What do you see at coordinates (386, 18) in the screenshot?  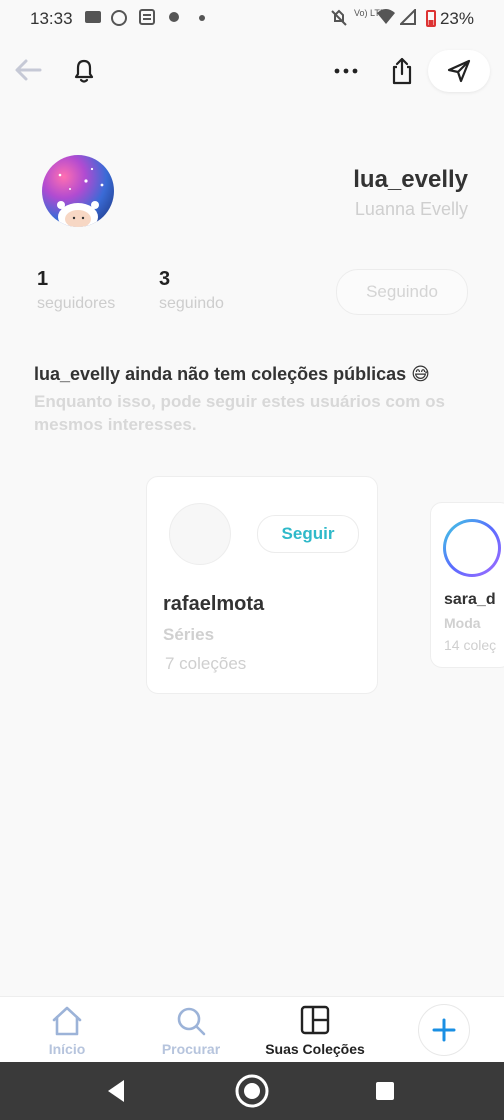 I see `wifi-icon` at bounding box center [386, 18].